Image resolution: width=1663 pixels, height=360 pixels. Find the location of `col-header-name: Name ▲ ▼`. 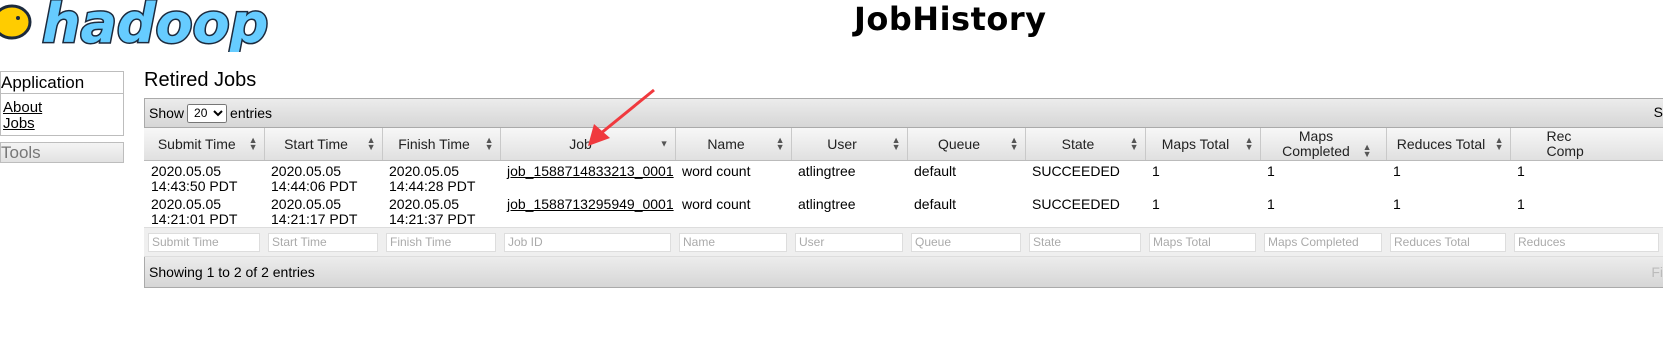

col-header-name: Name ▲ ▼ is located at coordinates (733, 144).